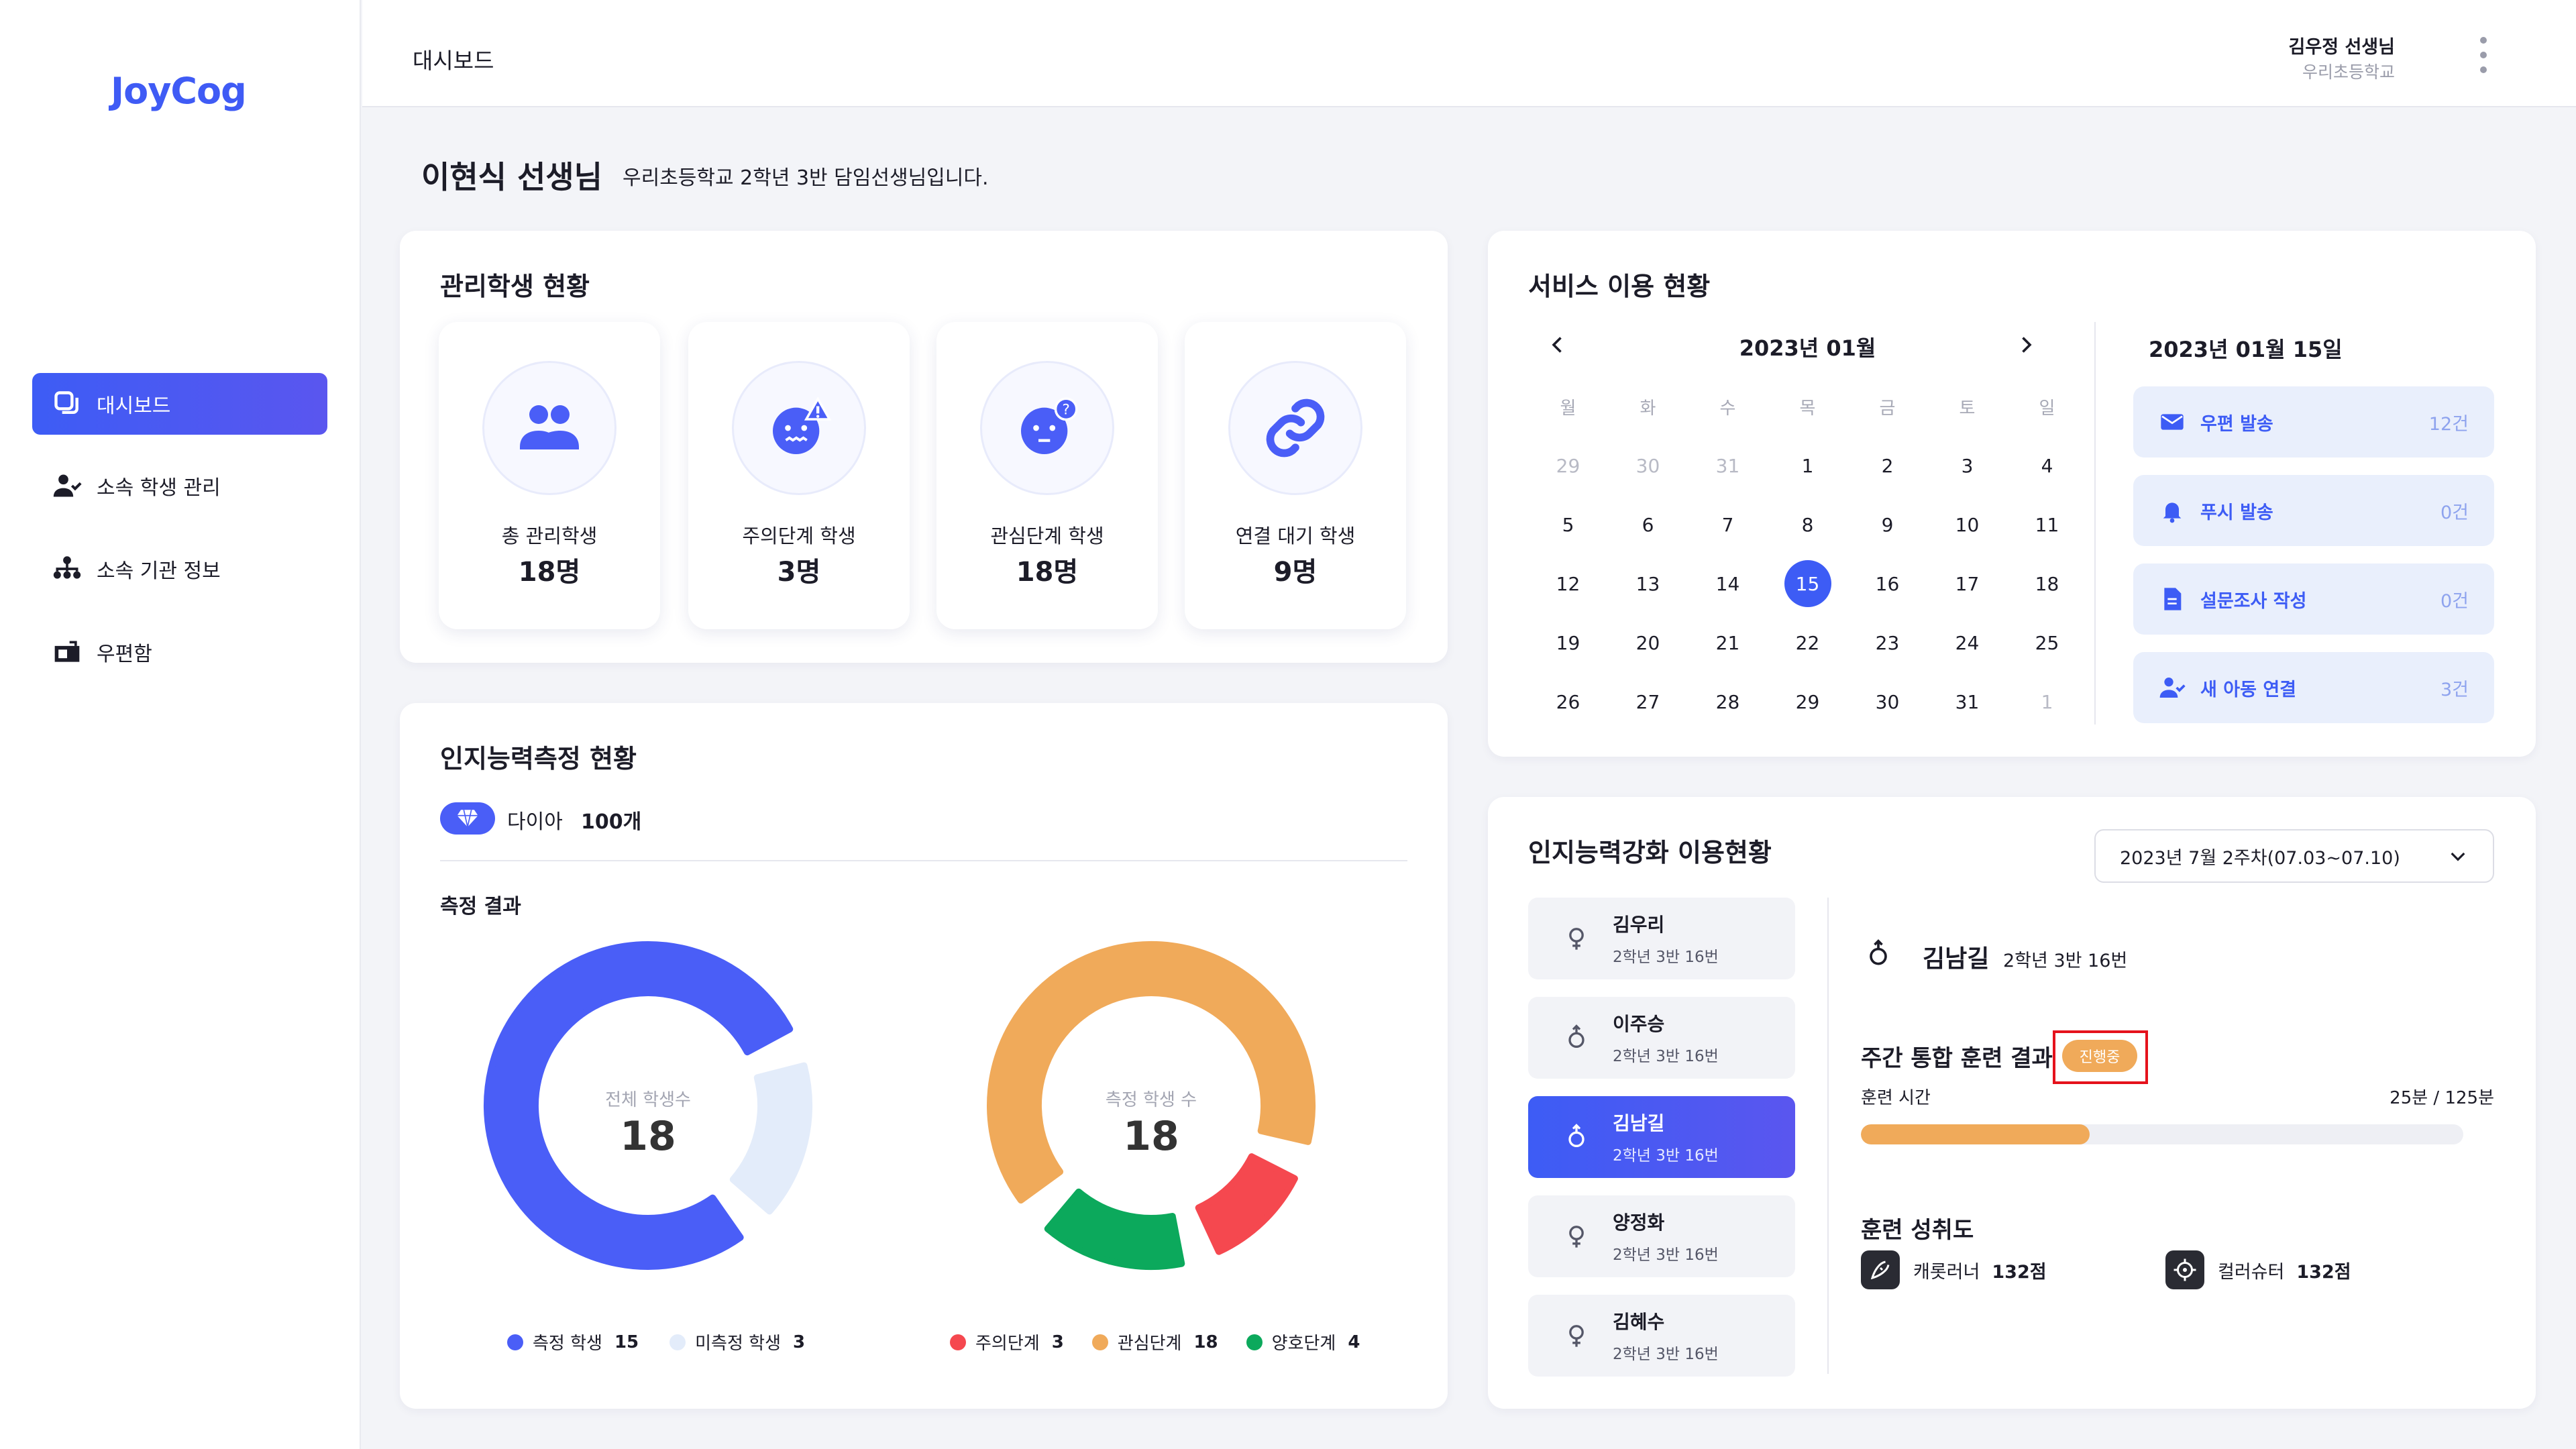  I want to click on calendar-day: 13, so click(1648, 583).